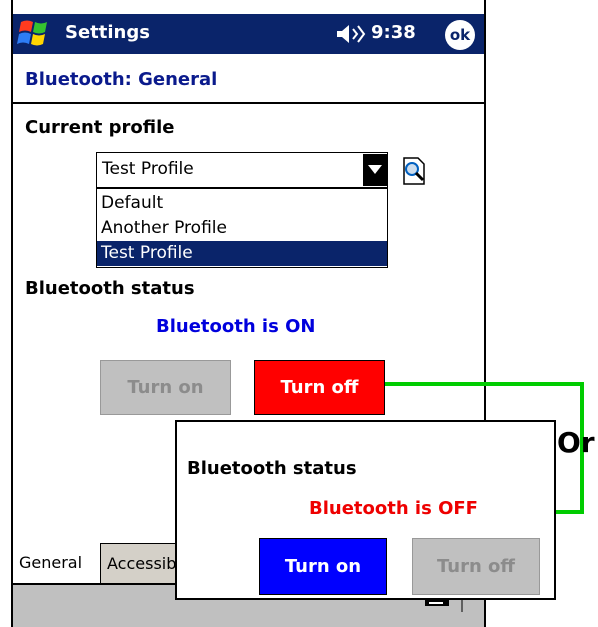 This screenshot has height=627, width=598. Describe the element at coordinates (476, 566) in the screenshot. I see `turn-off-button-disabled: Turn off` at that location.